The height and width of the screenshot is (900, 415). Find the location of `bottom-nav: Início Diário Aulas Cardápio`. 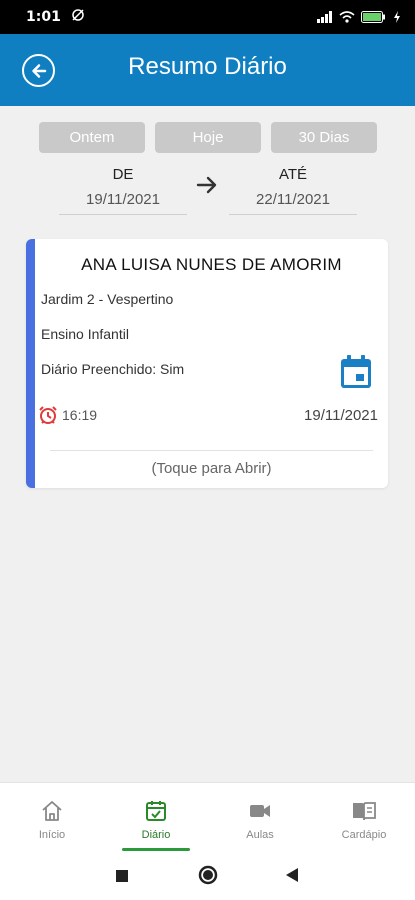

bottom-nav: Início Diário Aulas Cardápio is located at coordinates (207, 817).